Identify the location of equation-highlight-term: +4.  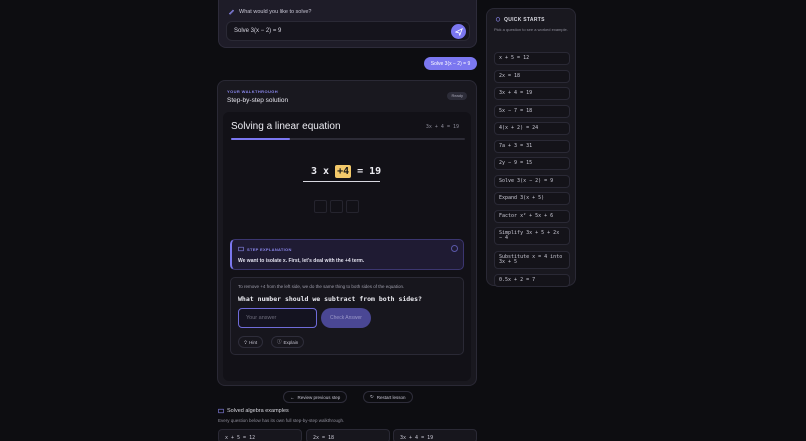
(343, 171).